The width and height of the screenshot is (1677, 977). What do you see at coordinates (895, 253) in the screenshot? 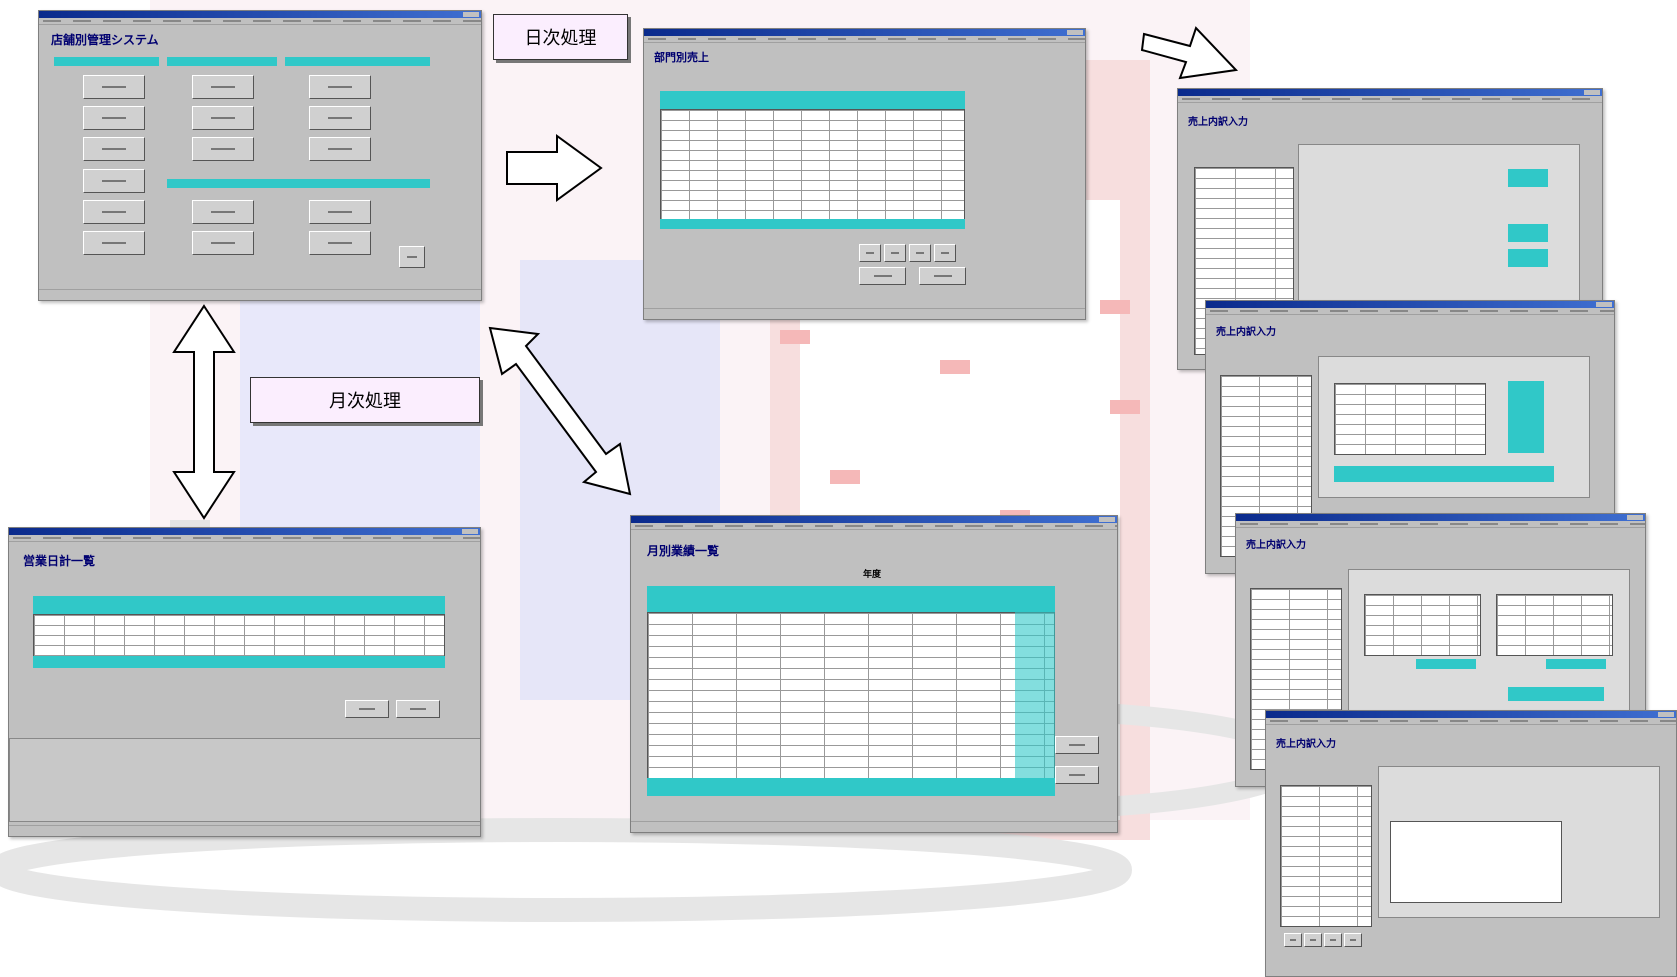
I see `prev-record-button` at bounding box center [895, 253].